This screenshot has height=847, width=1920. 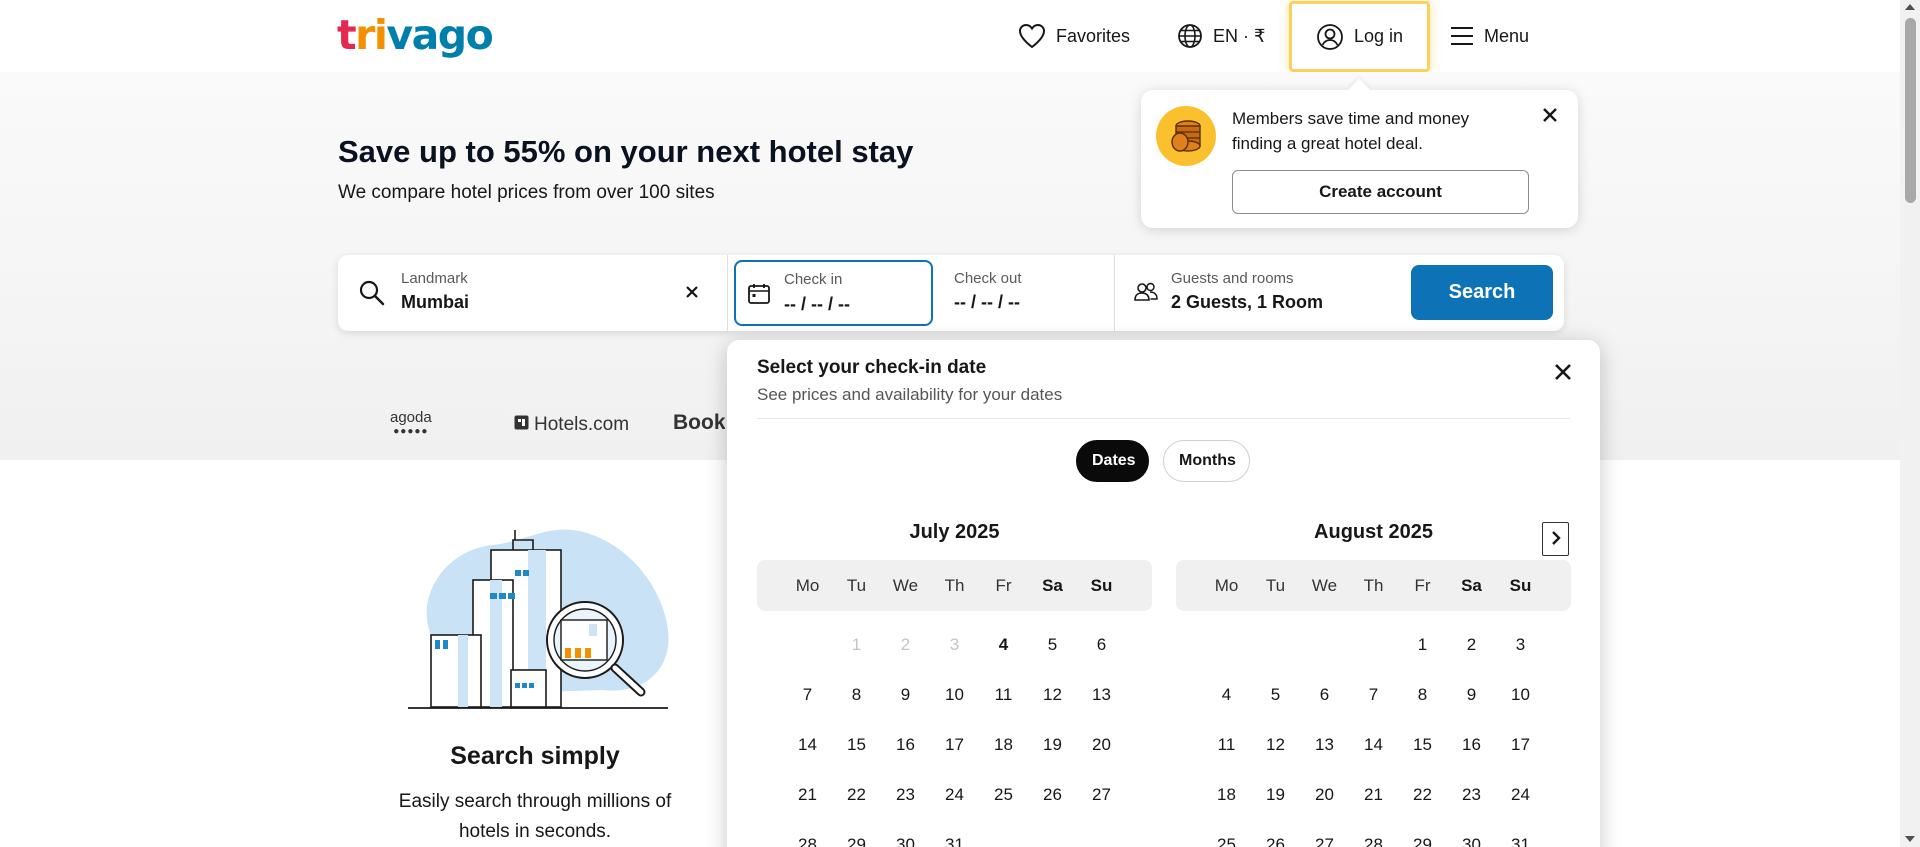 I want to click on check-in-label: Check in, so click(x=813, y=279).